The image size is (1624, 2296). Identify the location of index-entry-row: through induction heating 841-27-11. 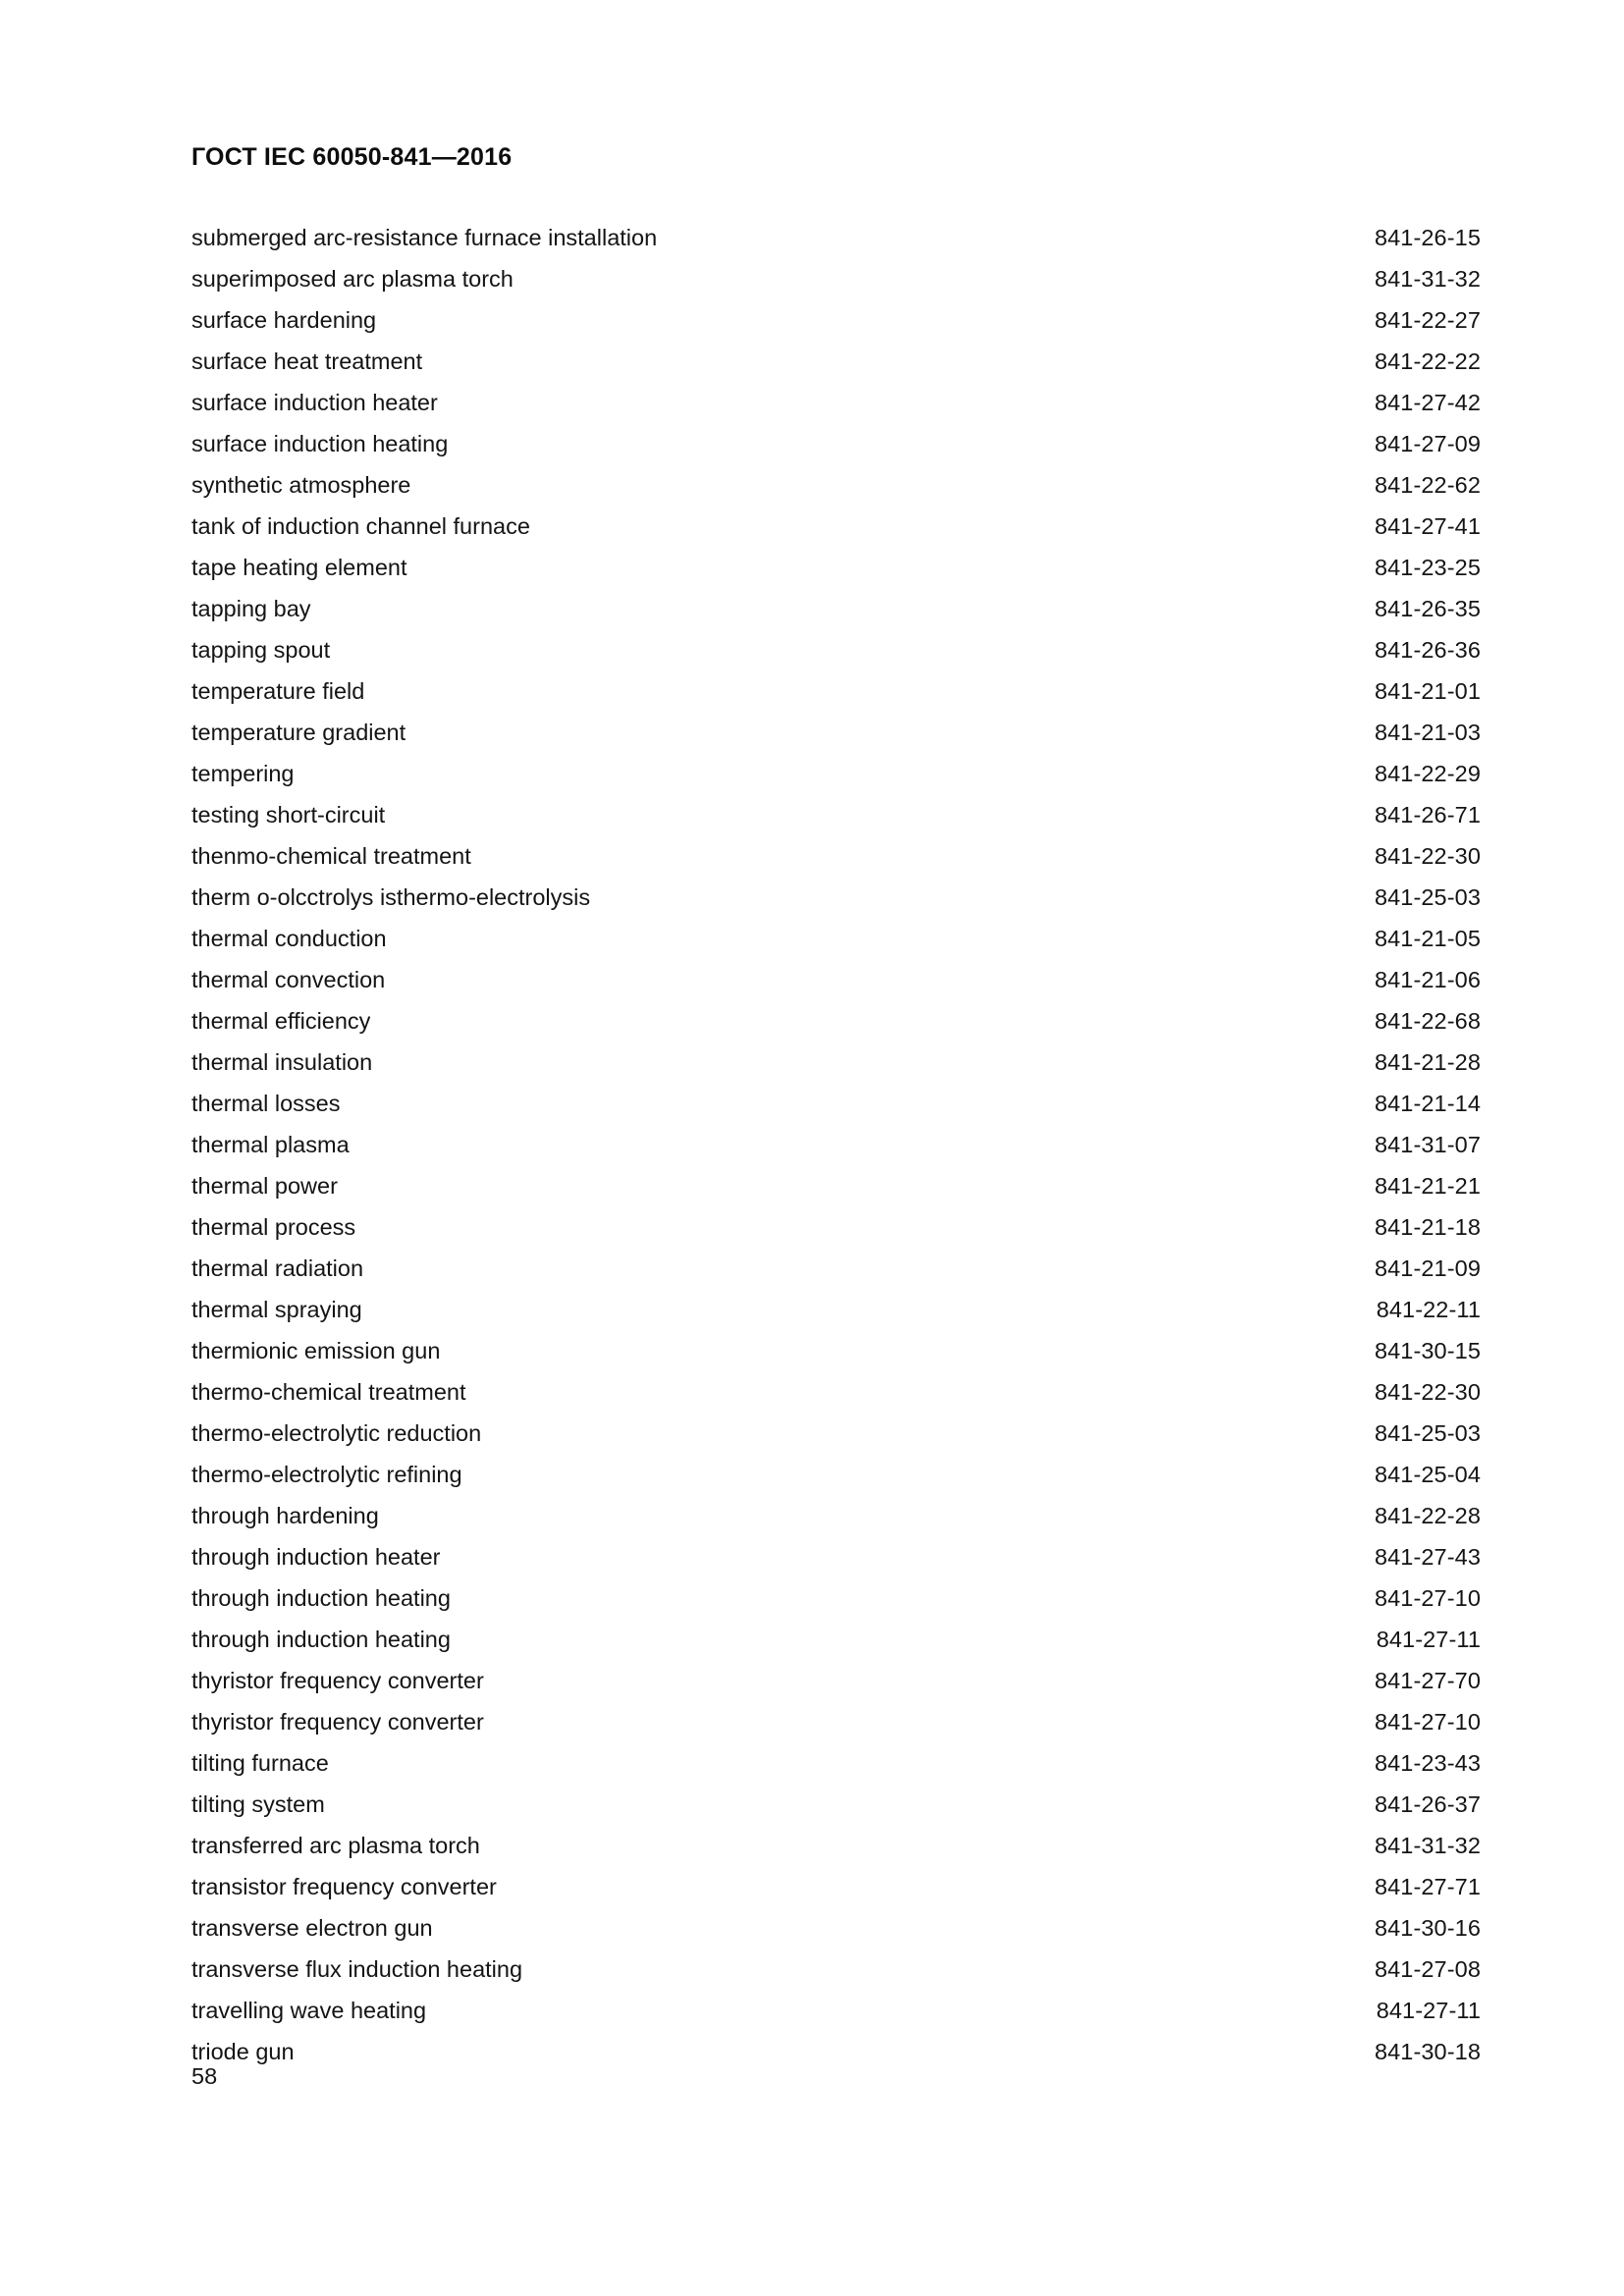
(836, 1639).